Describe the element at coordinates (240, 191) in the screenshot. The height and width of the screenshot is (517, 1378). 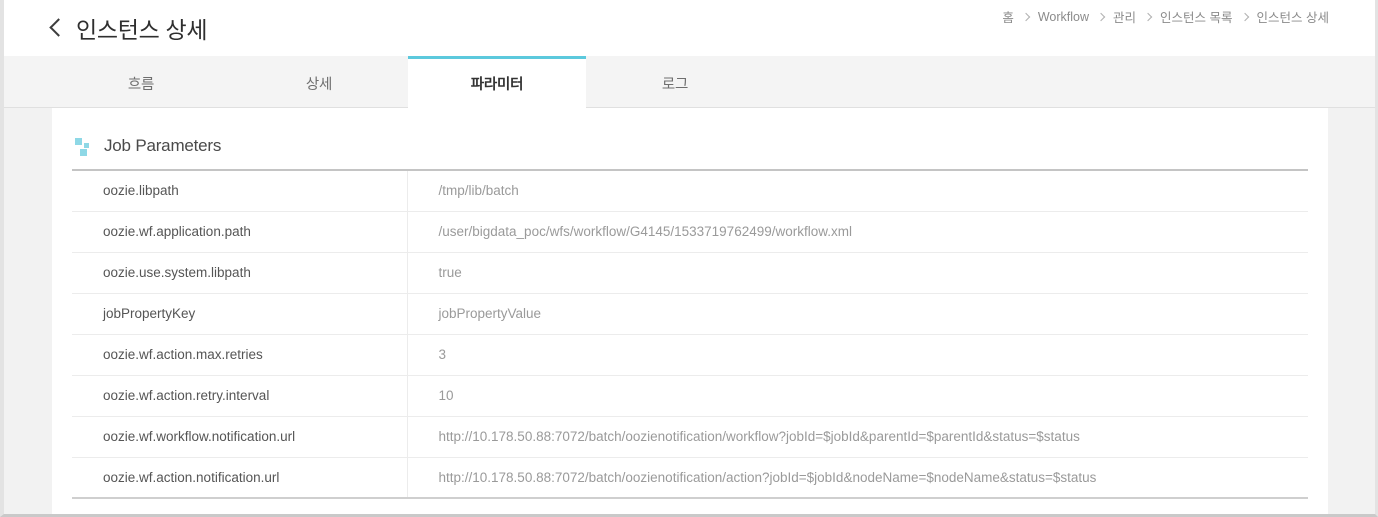
I see `param-key: oozie.libpath` at that location.